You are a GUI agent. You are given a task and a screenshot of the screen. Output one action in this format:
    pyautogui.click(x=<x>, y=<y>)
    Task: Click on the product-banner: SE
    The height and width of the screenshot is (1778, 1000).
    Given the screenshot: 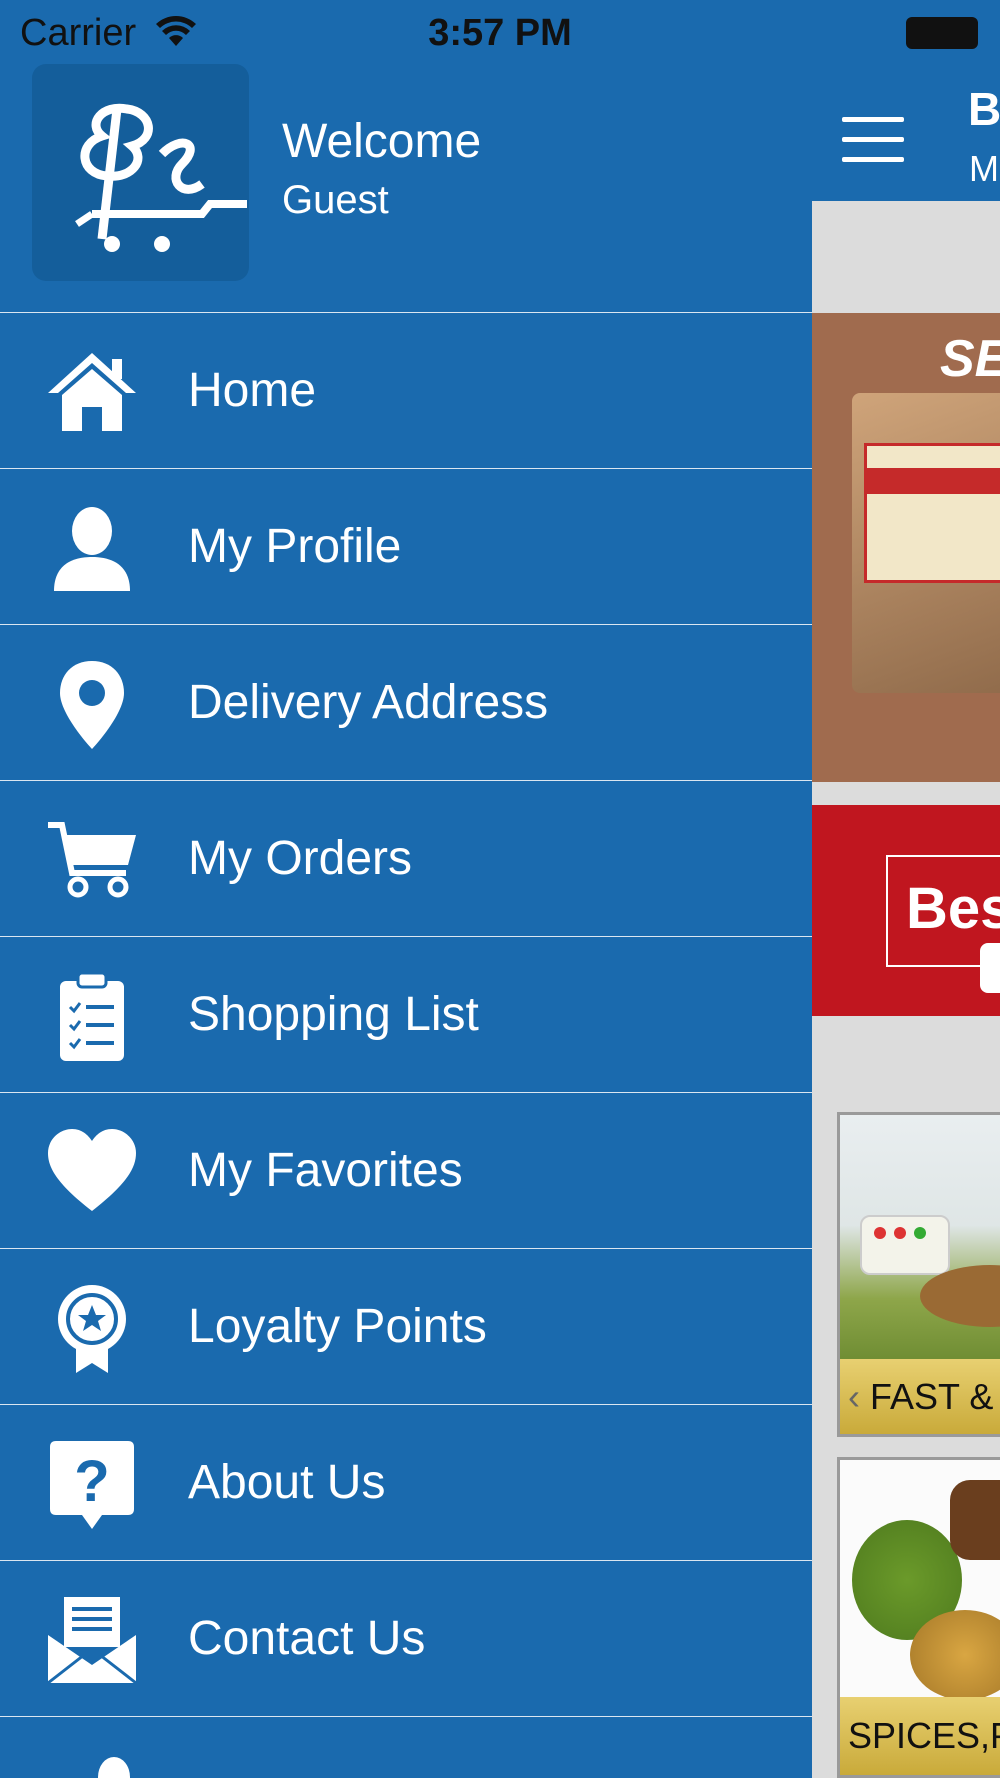 What is the action you would take?
    pyautogui.click(x=906, y=547)
    